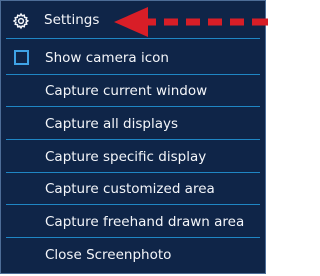  What do you see at coordinates (145, 222) in the screenshot?
I see `menu-item-label: Capture freehand drawn area` at bounding box center [145, 222].